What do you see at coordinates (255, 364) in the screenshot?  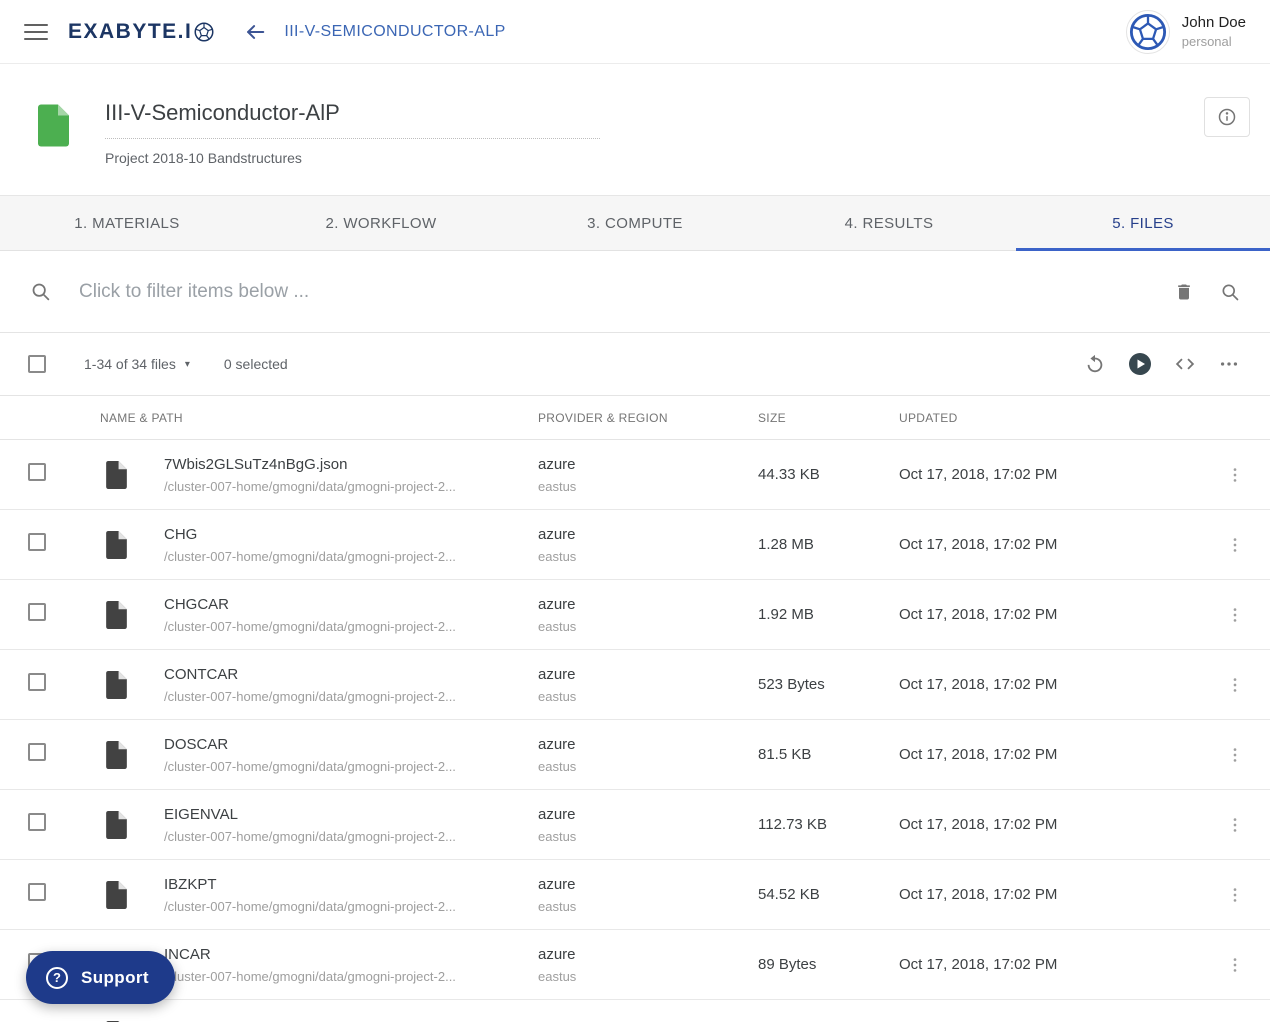 I see `selected-count: 0 selected` at bounding box center [255, 364].